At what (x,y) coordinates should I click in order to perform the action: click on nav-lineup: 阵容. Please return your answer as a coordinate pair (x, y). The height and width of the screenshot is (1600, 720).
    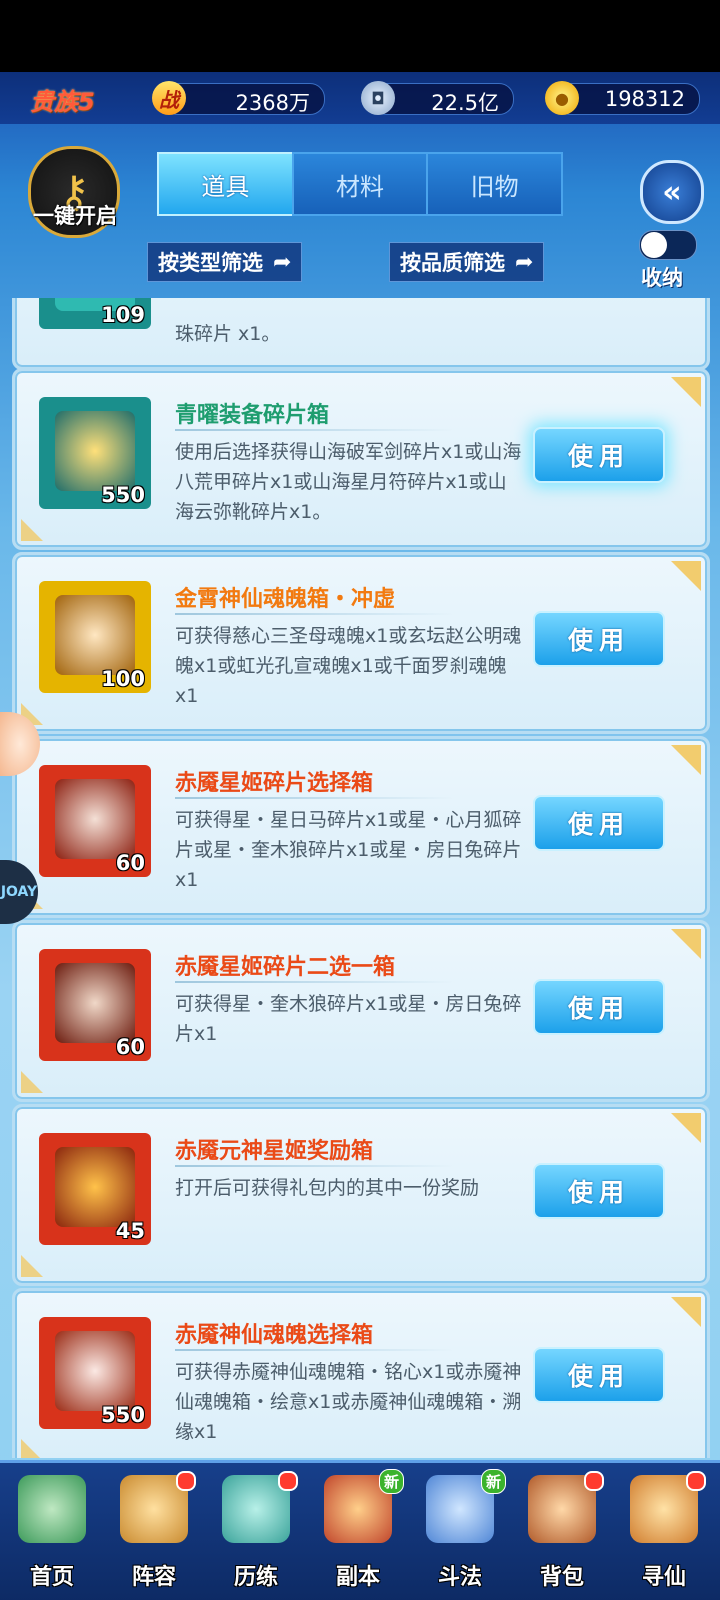
    Looking at the image, I should click on (154, 1533).